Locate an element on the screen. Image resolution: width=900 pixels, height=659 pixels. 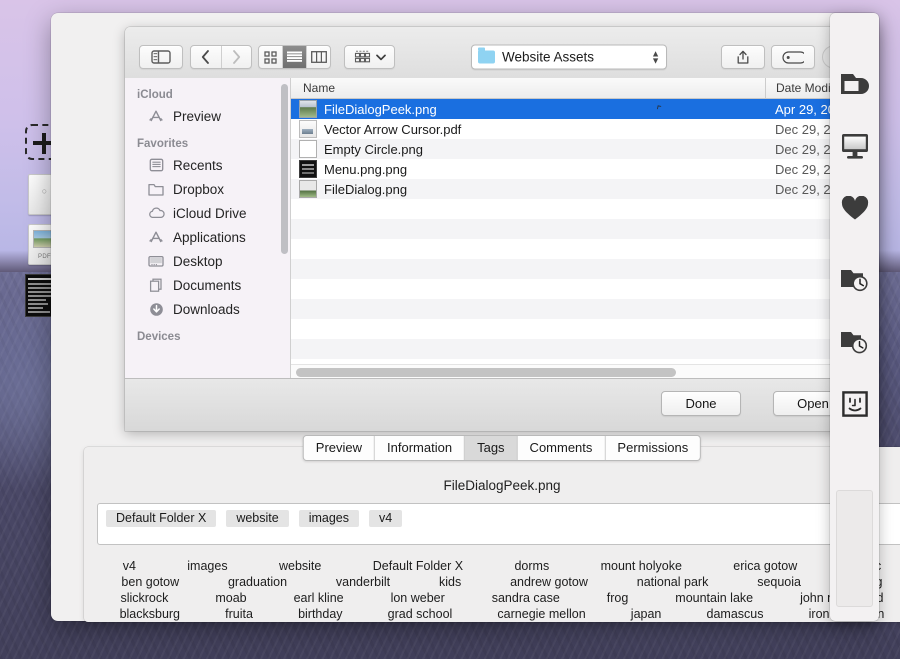
current-folder-label: Website Assets is located at coordinates (548, 57).